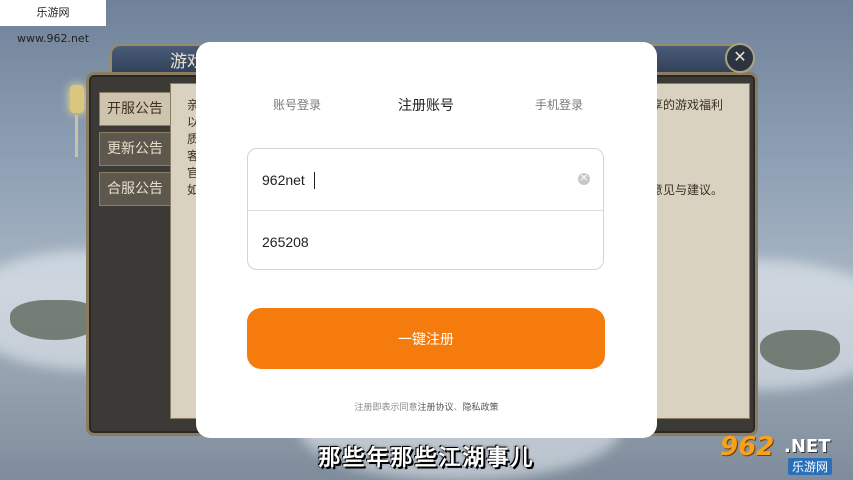  Describe the element at coordinates (53, 22) in the screenshot. I see `site-watermark: 乐游网 www.962.net` at that location.